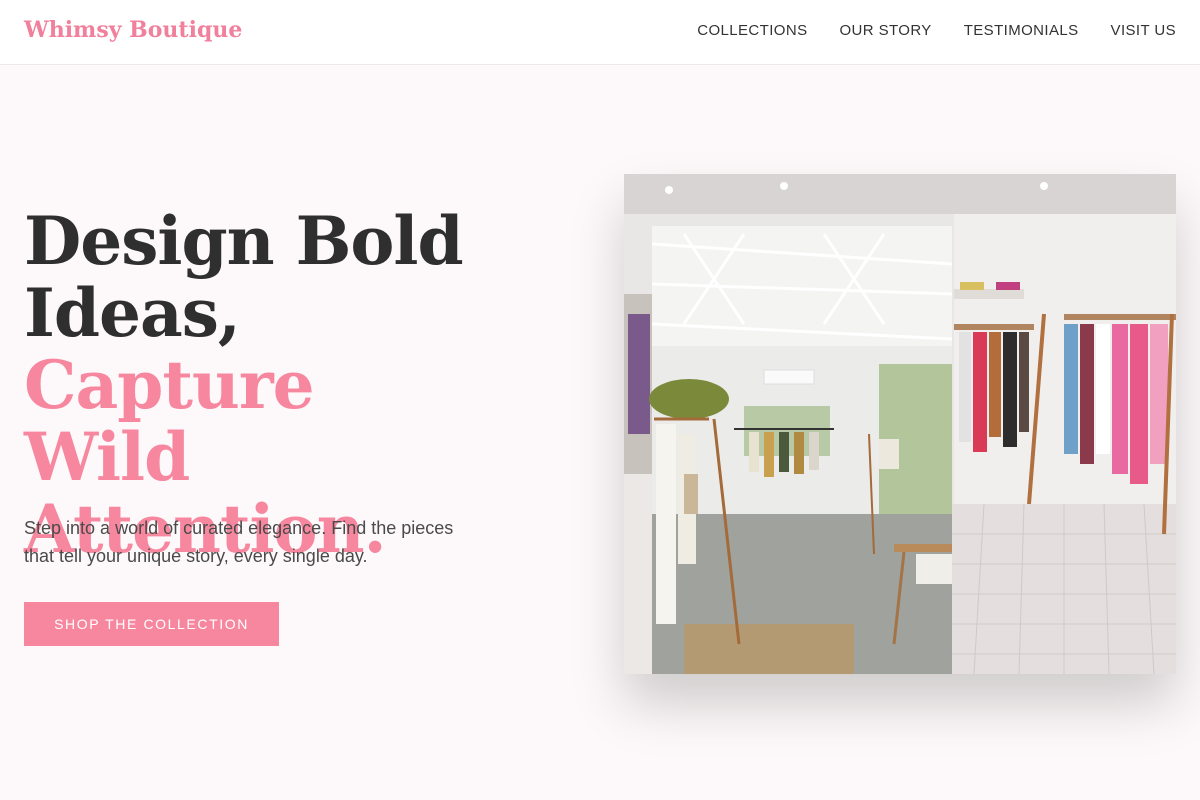 The width and height of the screenshot is (1200, 800). What do you see at coordinates (244, 241) in the screenshot?
I see `hero-title-line-1: Design Bold` at bounding box center [244, 241].